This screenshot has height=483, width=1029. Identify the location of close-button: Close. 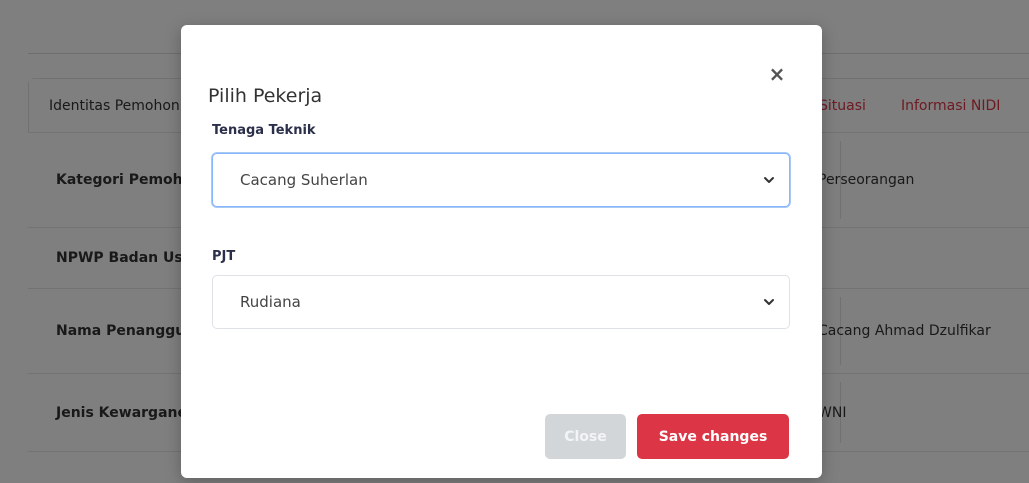
(585, 436).